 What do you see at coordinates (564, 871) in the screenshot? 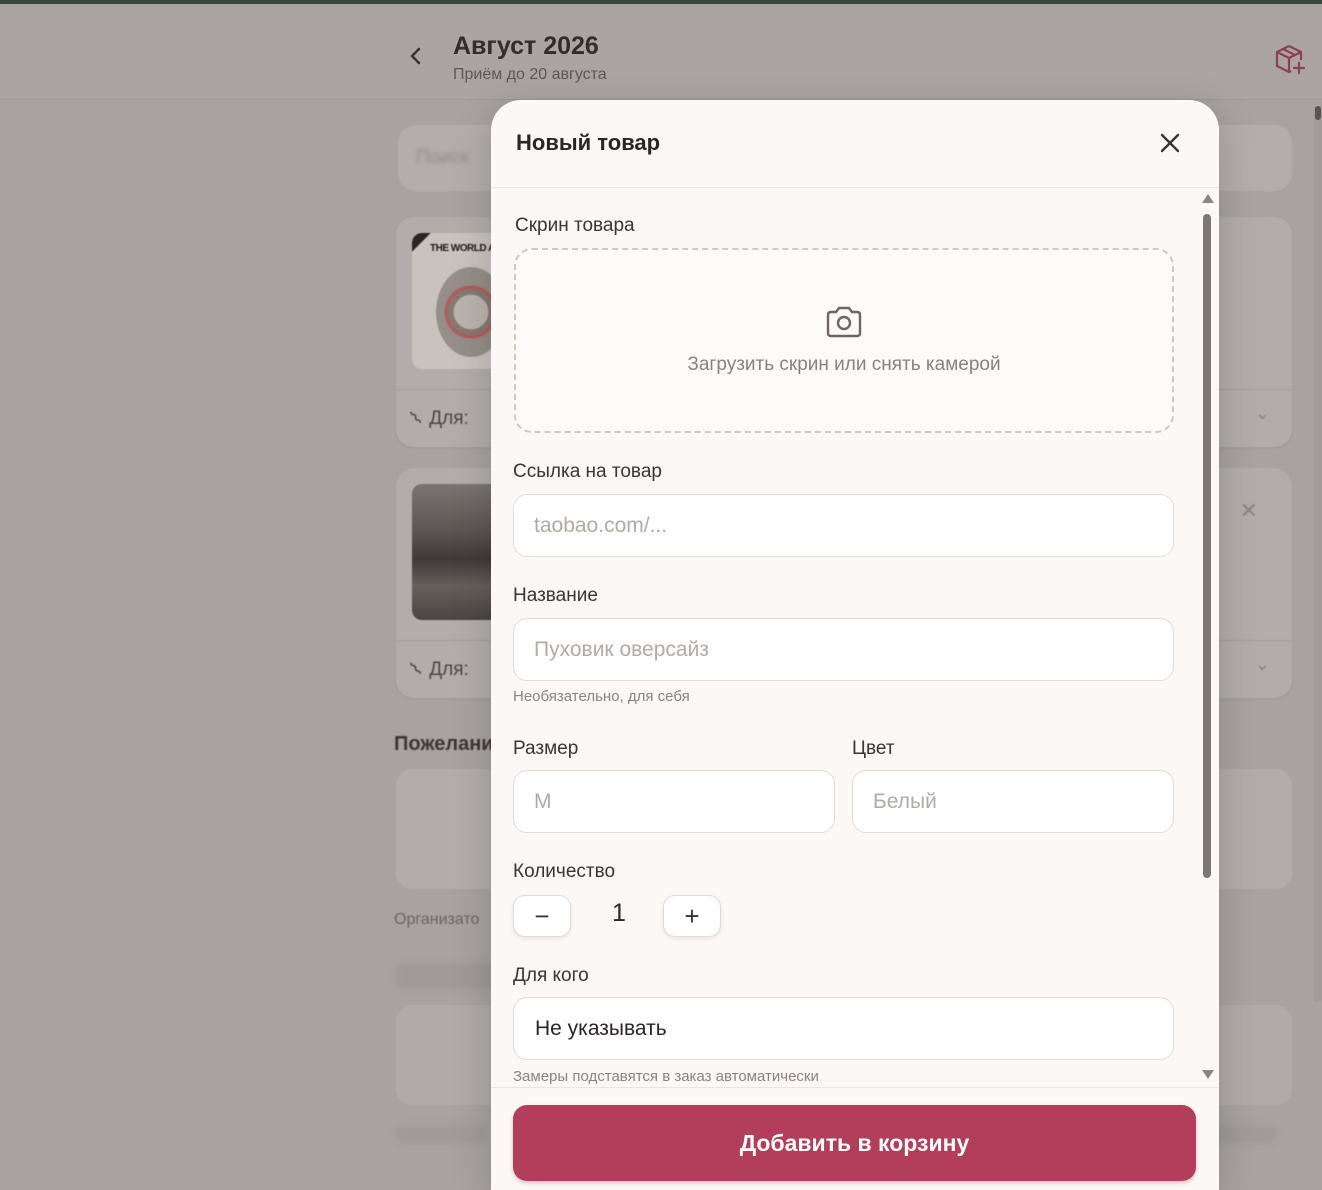
I see `quantity-label: Количество` at bounding box center [564, 871].